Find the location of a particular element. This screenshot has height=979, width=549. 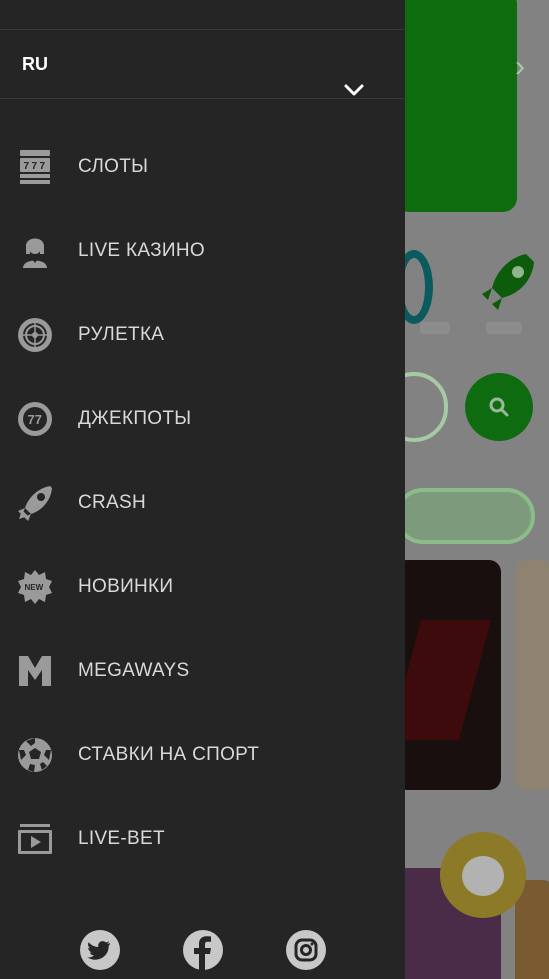

roulette-icon is located at coordinates (35, 335).